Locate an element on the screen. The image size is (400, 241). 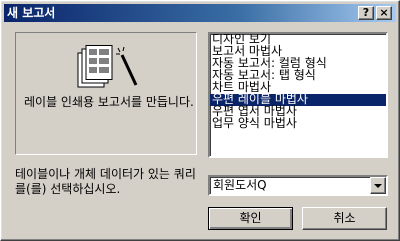
list-item: 업무 양식 마법사 is located at coordinates (298, 123).